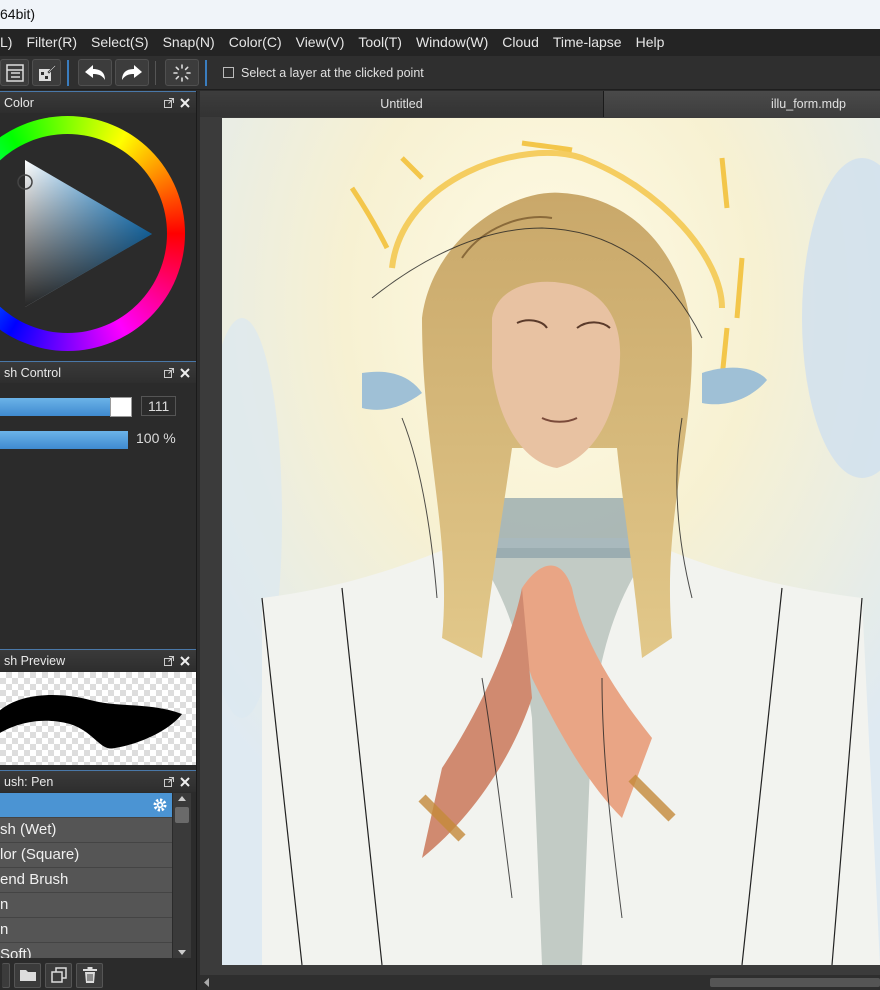  I want to click on delete-button, so click(89, 975).